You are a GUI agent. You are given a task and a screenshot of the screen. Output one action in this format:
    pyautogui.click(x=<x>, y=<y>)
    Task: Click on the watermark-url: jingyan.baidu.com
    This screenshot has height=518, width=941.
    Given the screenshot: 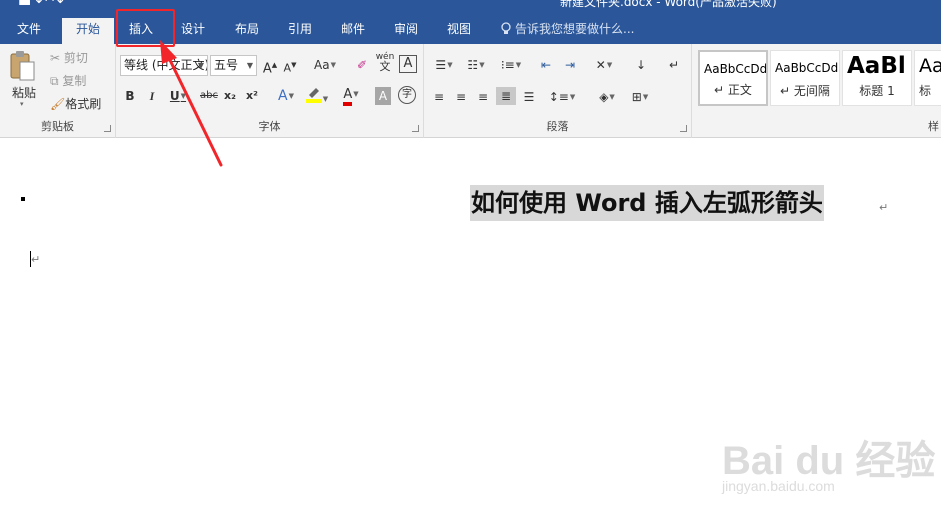 What is the action you would take?
    pyautogui.click(x=778, y=486)
    